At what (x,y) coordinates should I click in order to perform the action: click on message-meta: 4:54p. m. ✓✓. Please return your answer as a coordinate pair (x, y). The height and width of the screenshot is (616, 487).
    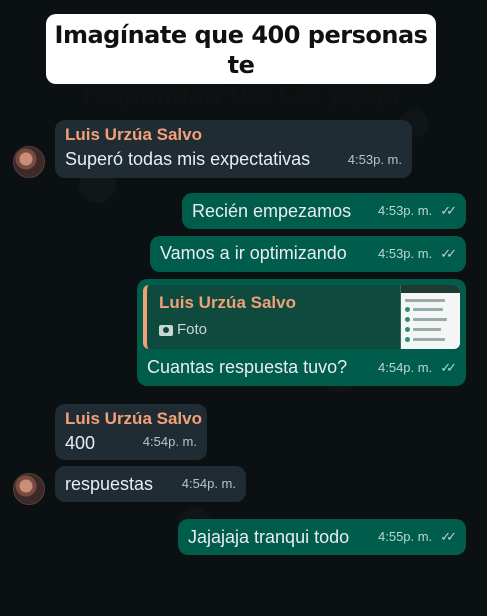
    Looking at the image, I should click on (417, 368).